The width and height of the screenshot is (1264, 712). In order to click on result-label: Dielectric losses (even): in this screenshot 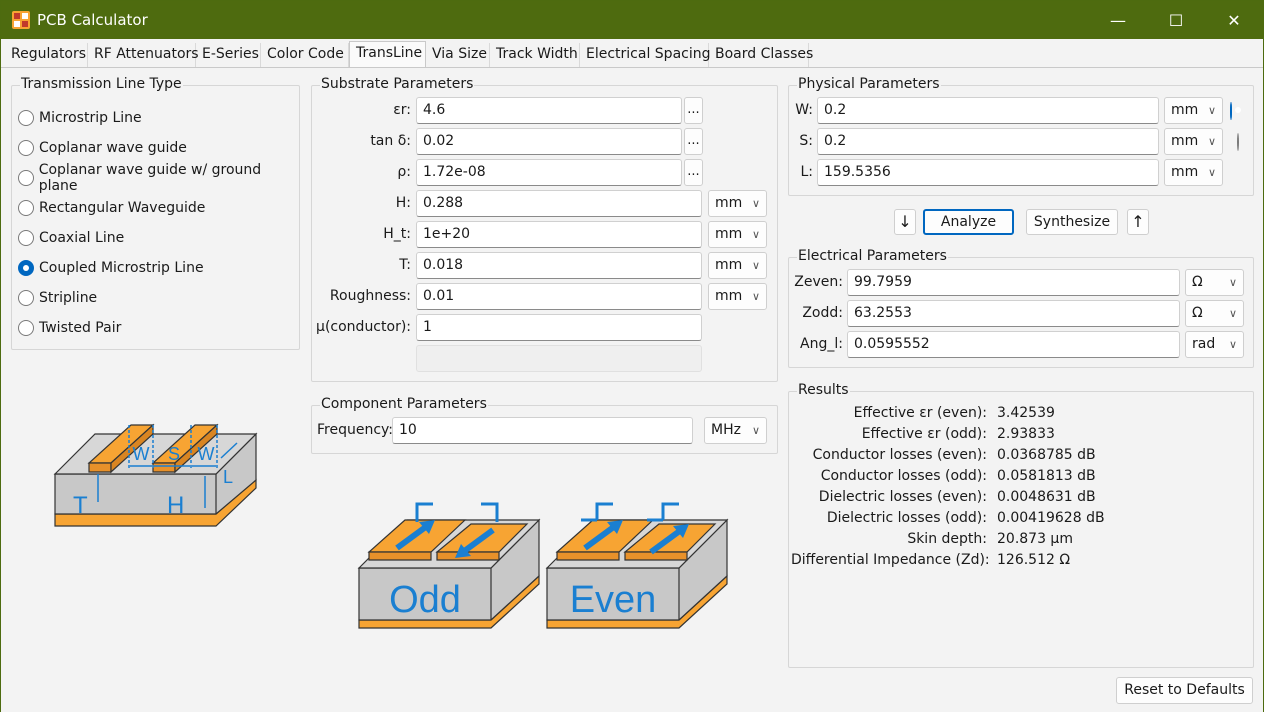, I will do `click(902, 497)`.